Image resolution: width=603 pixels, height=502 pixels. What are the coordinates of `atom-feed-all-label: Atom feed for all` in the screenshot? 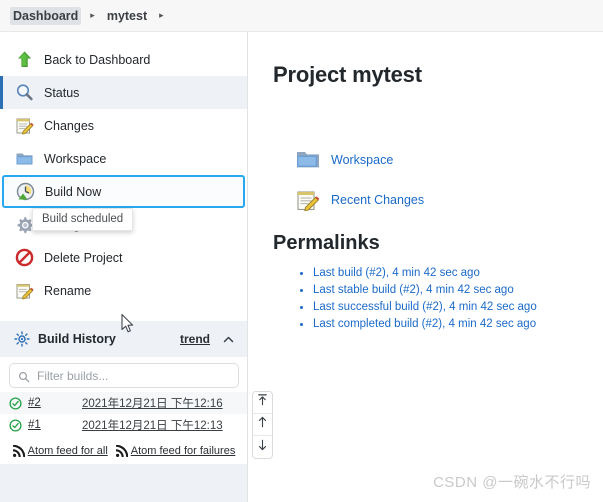 It's located at (67, 451).